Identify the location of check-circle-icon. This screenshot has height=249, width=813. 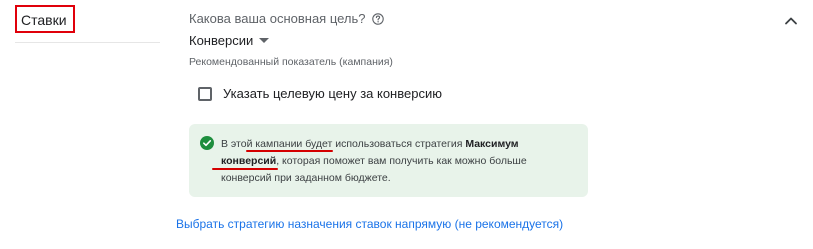
(207, 143).